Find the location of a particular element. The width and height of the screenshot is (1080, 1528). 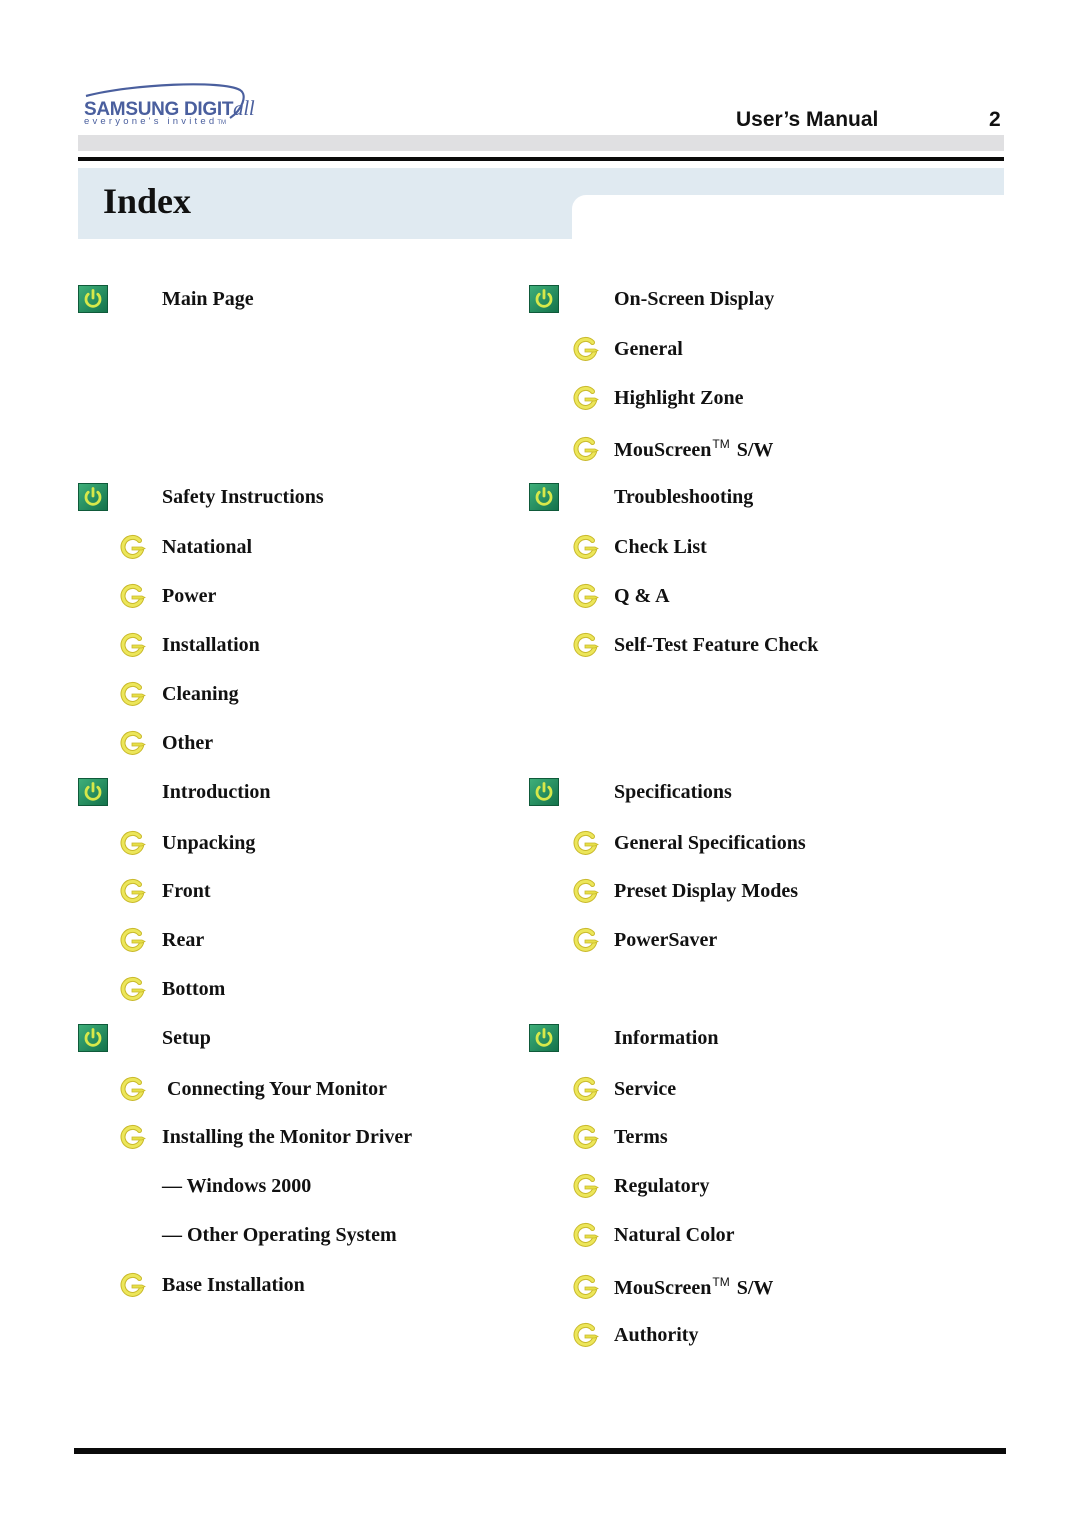

entry-label: Check List is located at coordinates (660, 547).